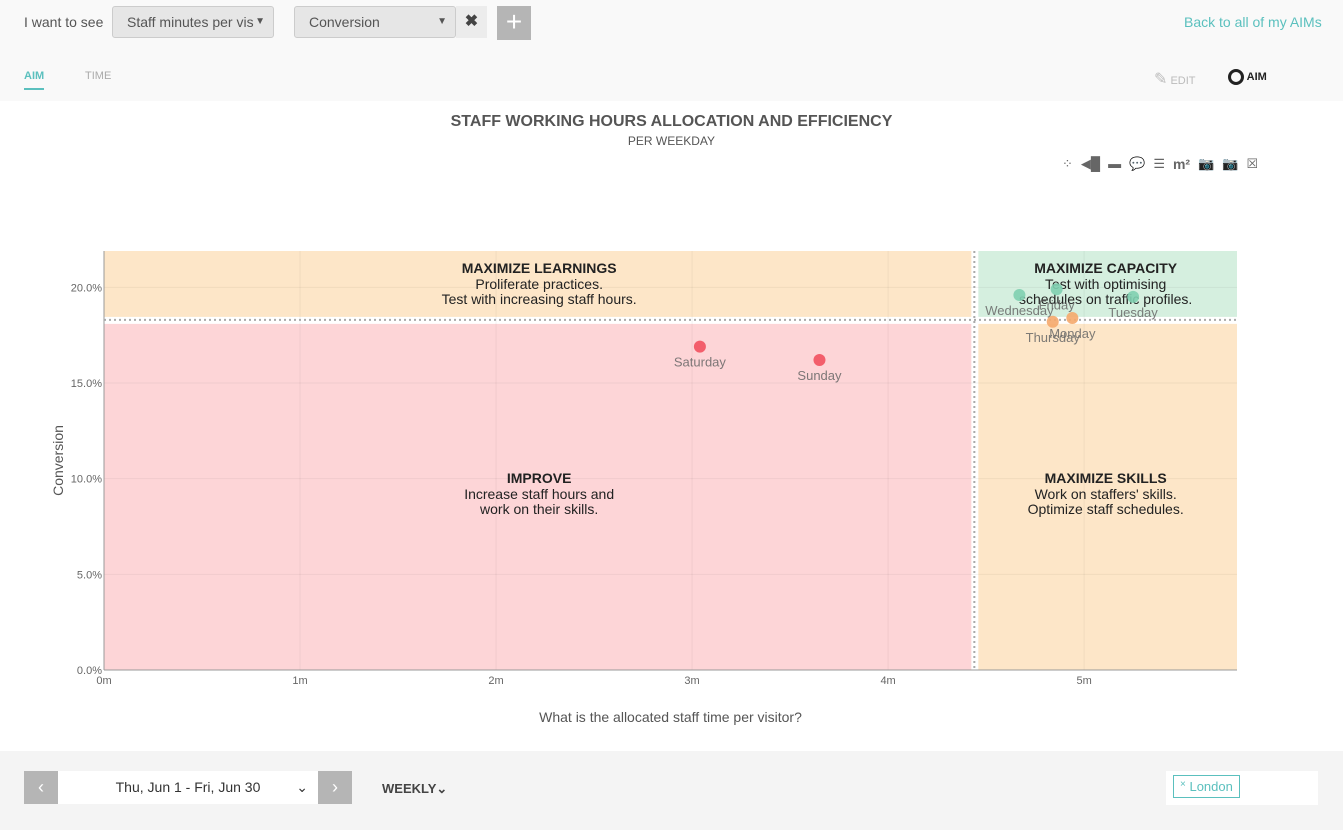 This screenshot has width=1343, height=830. Describe the element at coordinates (699, 346) in the screenshot. I see `point-saturday` at that location.